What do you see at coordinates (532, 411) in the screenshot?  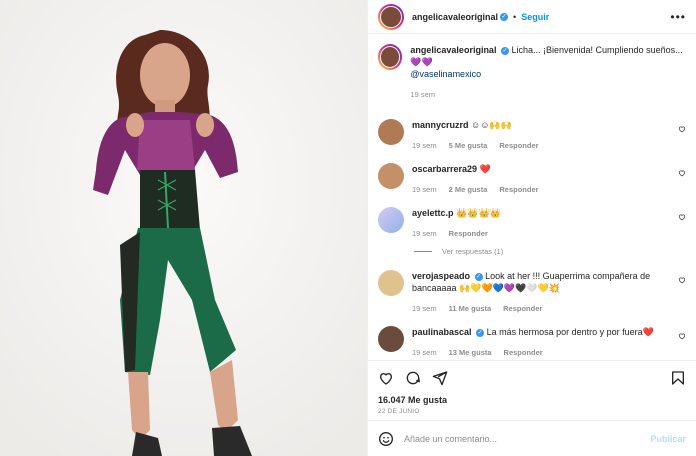 I see `post-date: 22 DE JUNIO` at bounding box center [532, 411].